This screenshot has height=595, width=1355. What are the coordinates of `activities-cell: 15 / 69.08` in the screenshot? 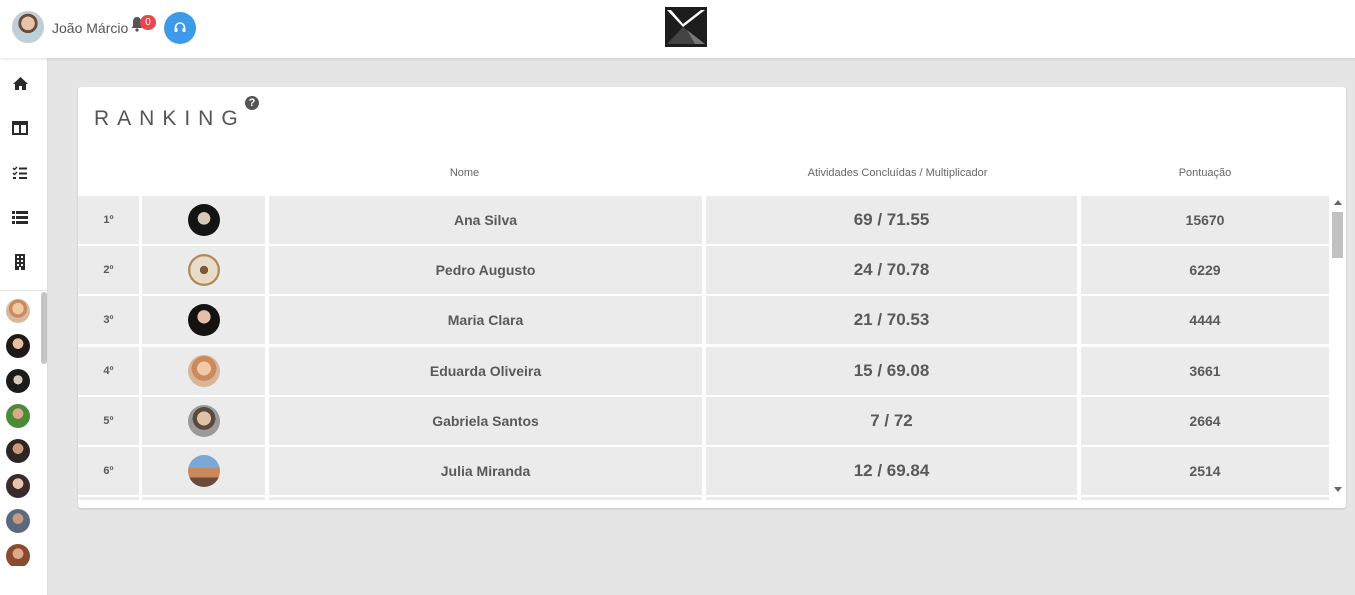 It's located at (891, 371).